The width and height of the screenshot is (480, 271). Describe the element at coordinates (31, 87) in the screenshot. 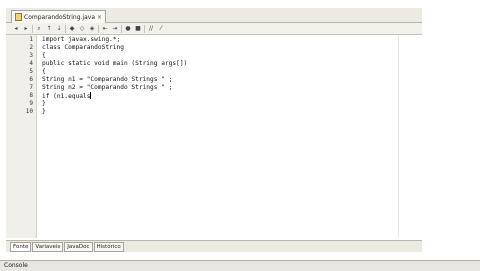

I see `line-number: 7` at that location.